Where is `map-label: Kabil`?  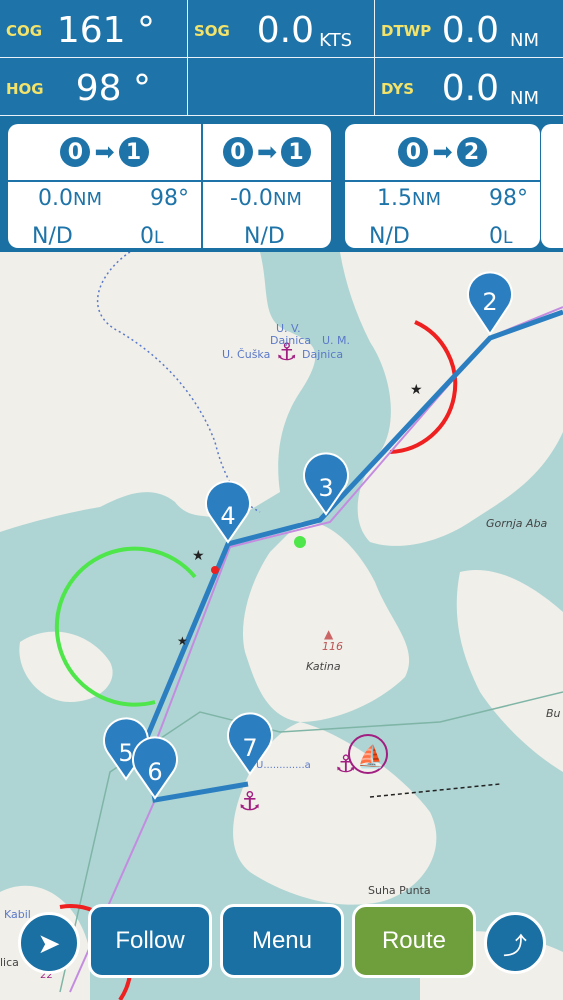 map-label: Kabil is located at coordinates (17, 914).